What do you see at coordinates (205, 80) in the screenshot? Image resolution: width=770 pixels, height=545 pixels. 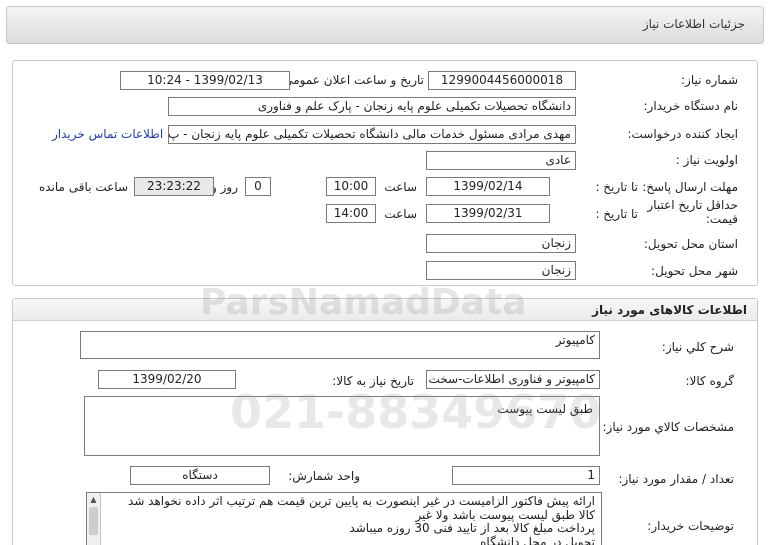 I see `announce-field: 1399/02/13 - 10:24` at bounding box center [205, 80].